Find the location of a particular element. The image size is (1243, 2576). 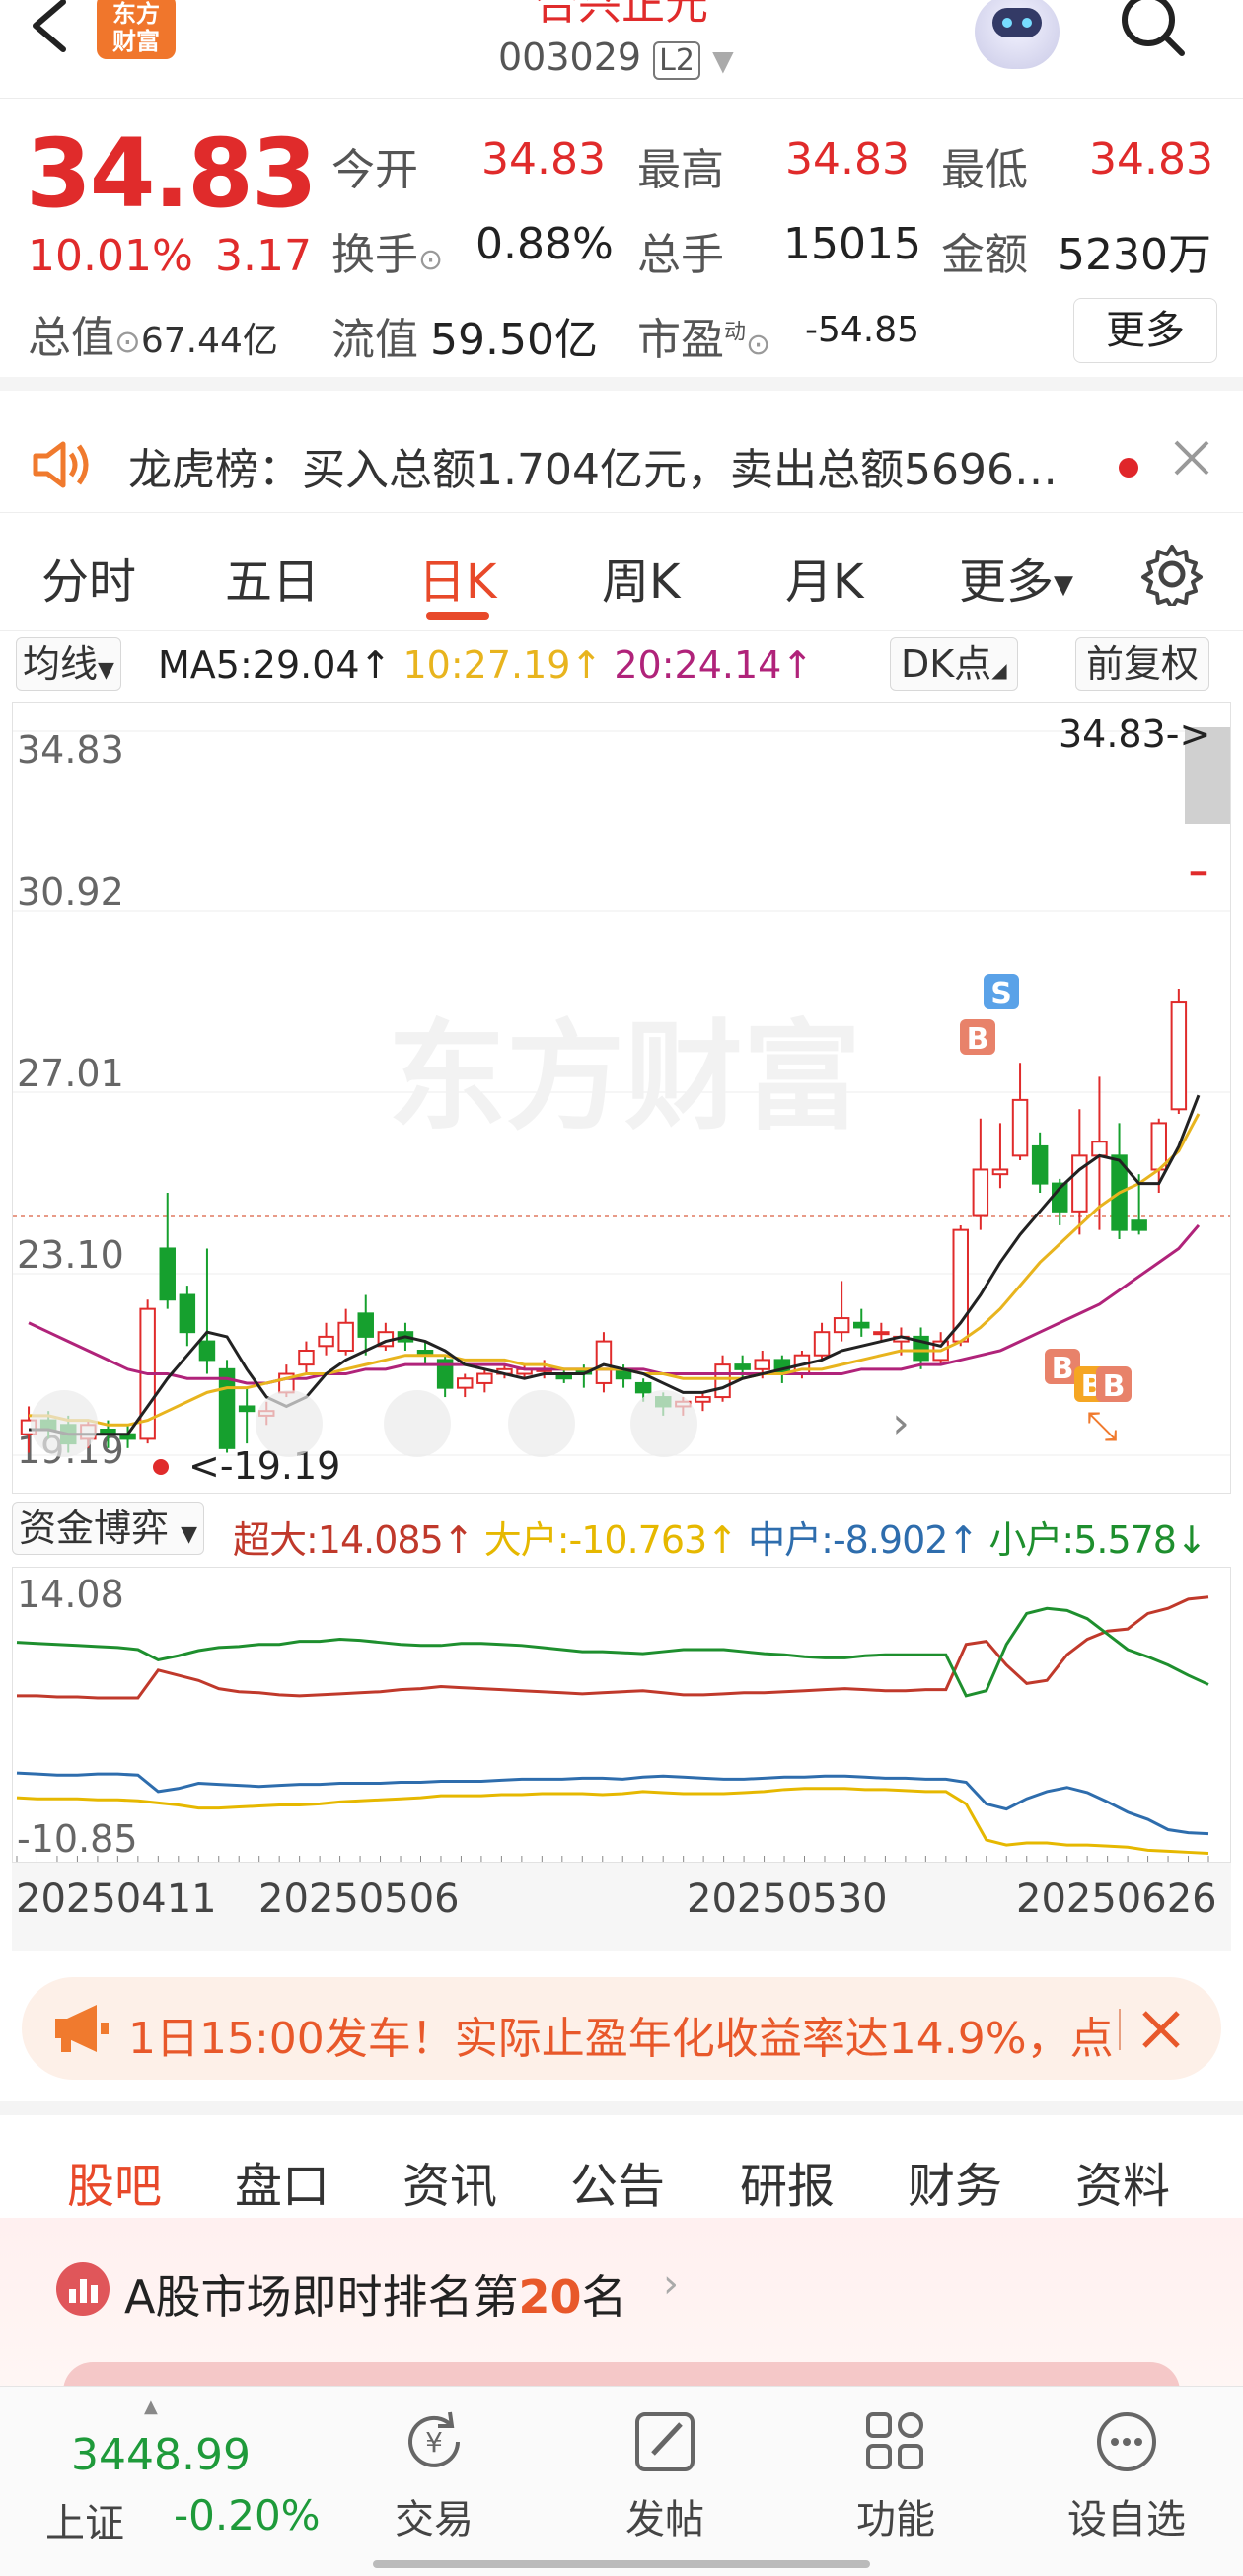

nav-add-watchlist: 设自选 is located at coordinates (1127, 2475).